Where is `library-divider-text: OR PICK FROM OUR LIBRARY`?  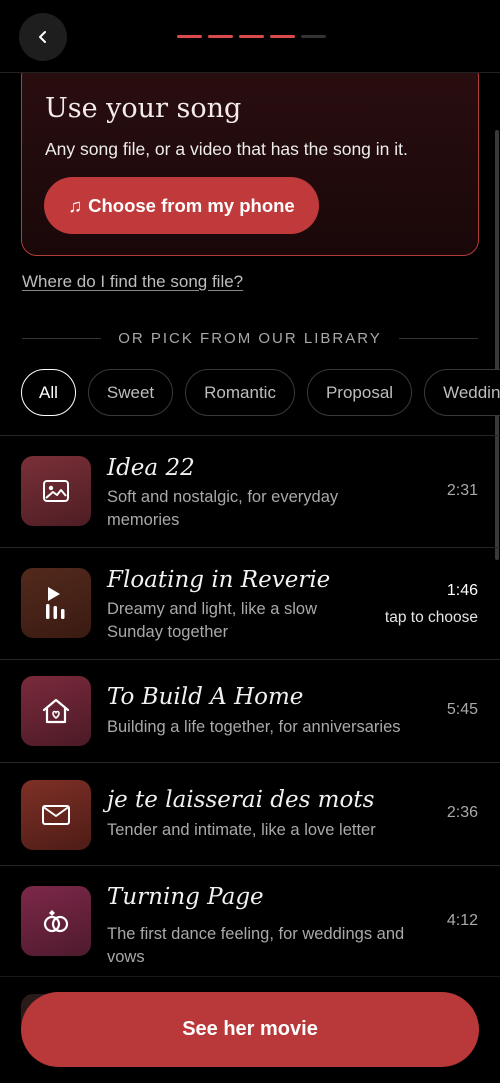
library-divider-text: OR PICK FROM OUR LIBRARY is located at coordinates (250, 338).